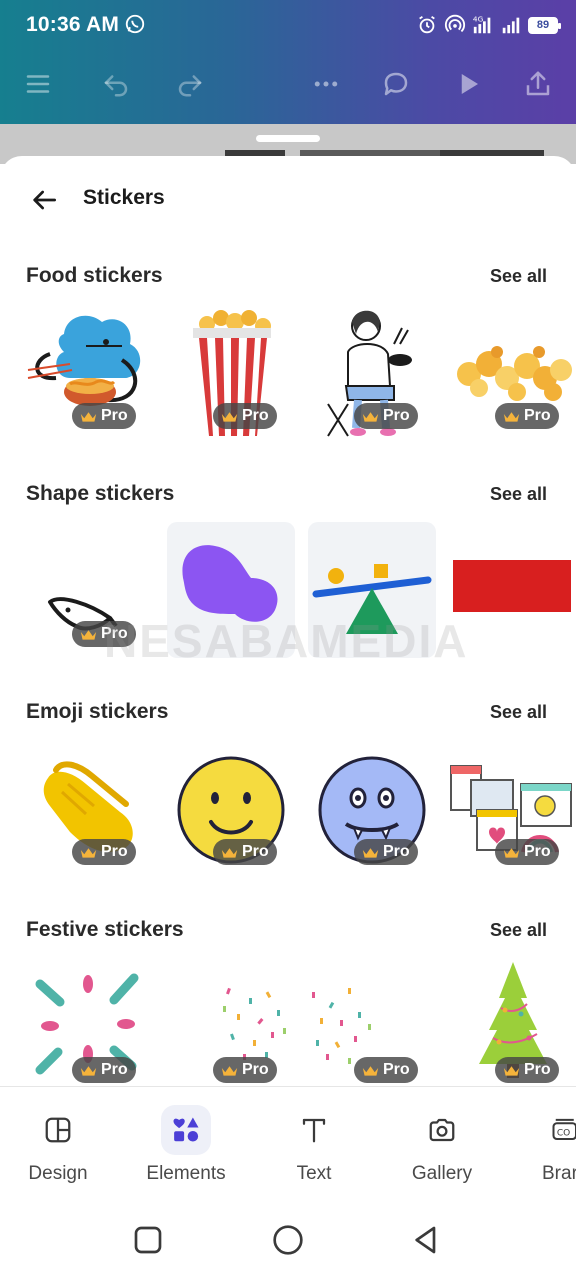 The height and width of the screenshot is (1280, 576). What do you see at coordinates (372, 808) in the screenshot?
I see `sticker-tile-emoji-3: Pro` at bounding box center [372, 808].